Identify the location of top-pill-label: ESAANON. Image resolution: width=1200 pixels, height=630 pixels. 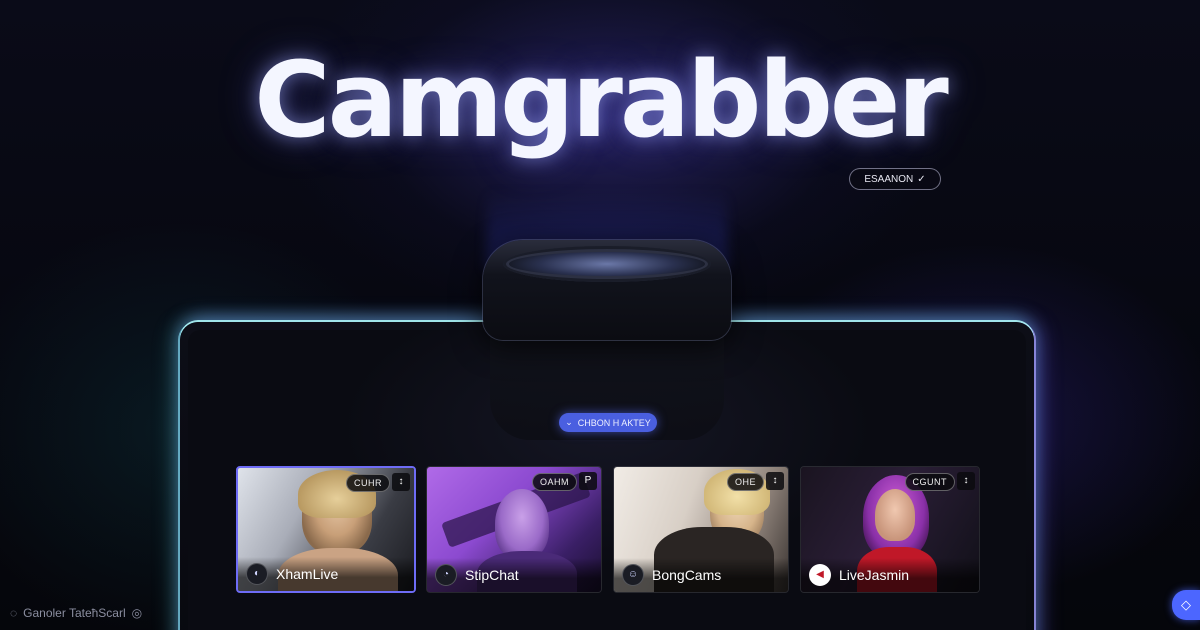
(889, 179).